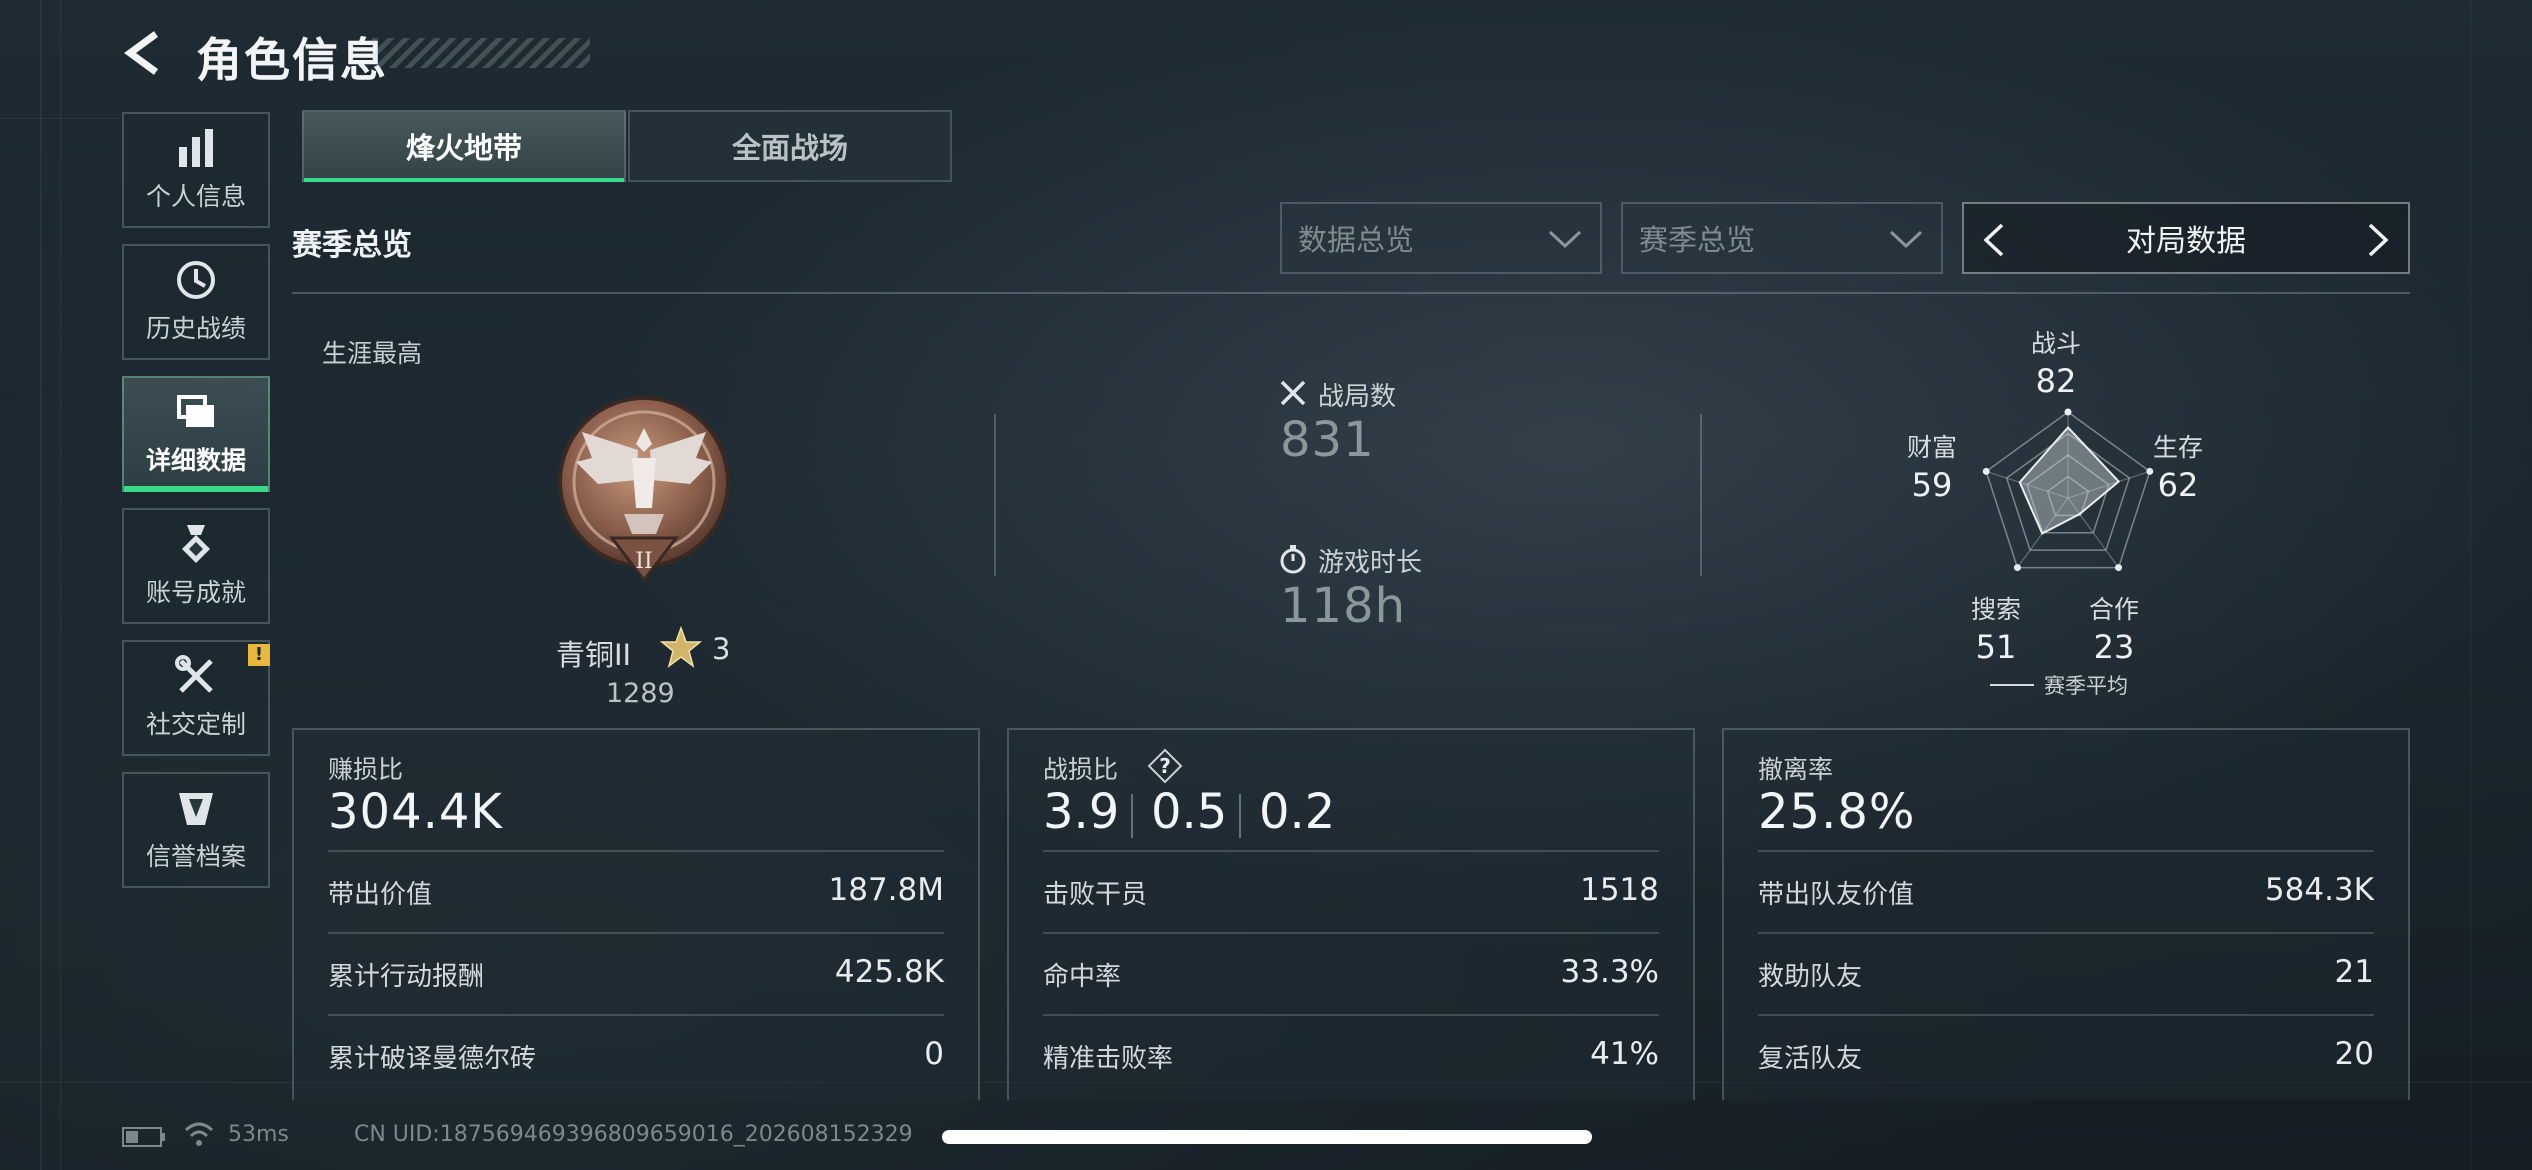 This screenshot has width=2532, height=1170. What do you see at coordinates (352, 245) in the screenshot?
I see `section-title: 赛季总览` at bounding box center [352, 245].